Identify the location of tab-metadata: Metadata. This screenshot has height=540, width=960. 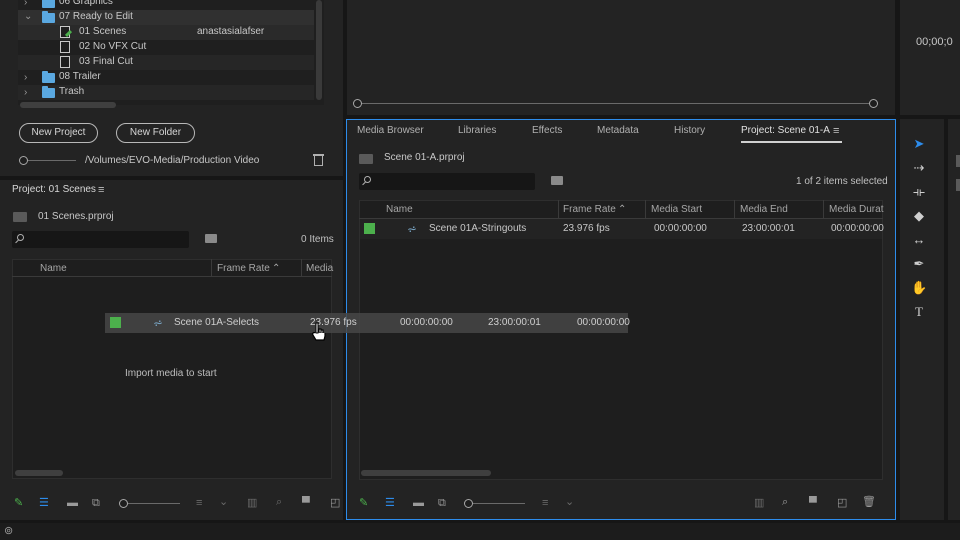
(618, 131).